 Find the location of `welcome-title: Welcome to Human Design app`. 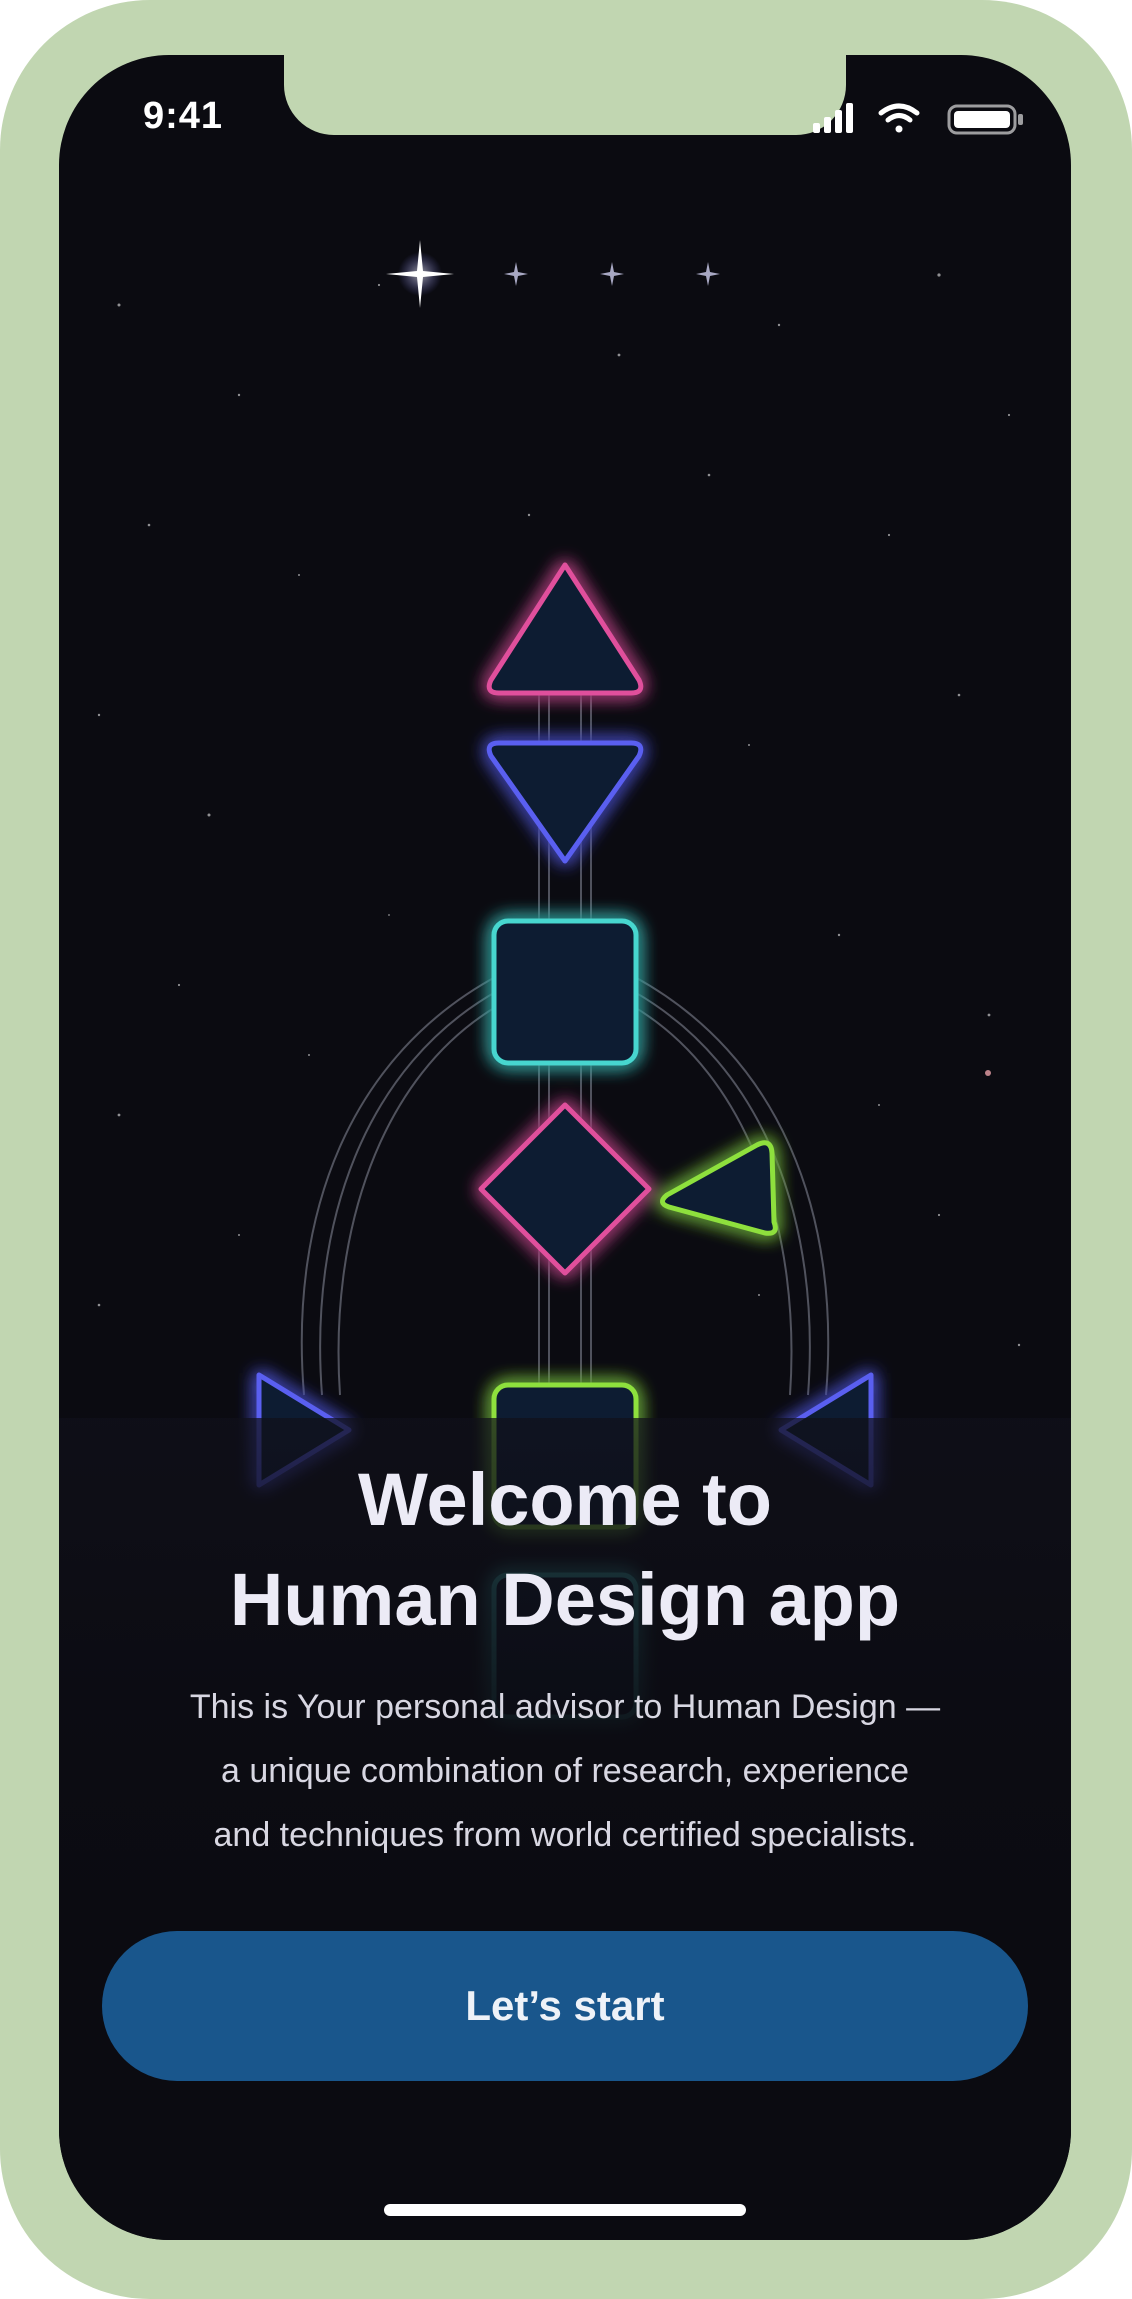

welcome-title: Welcome to Human Design app is located at coordinates (565, 1550).